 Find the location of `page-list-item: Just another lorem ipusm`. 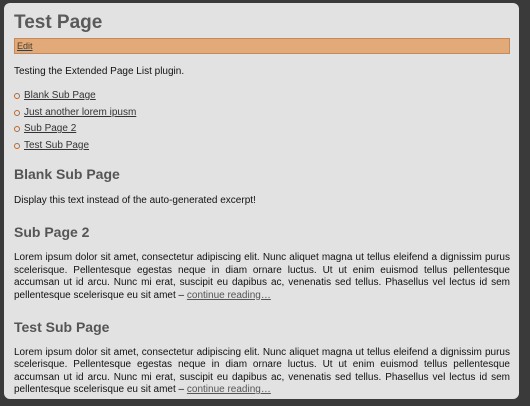

page-list-item: Just another lorem ipusm is located at coordinates (262, 113).